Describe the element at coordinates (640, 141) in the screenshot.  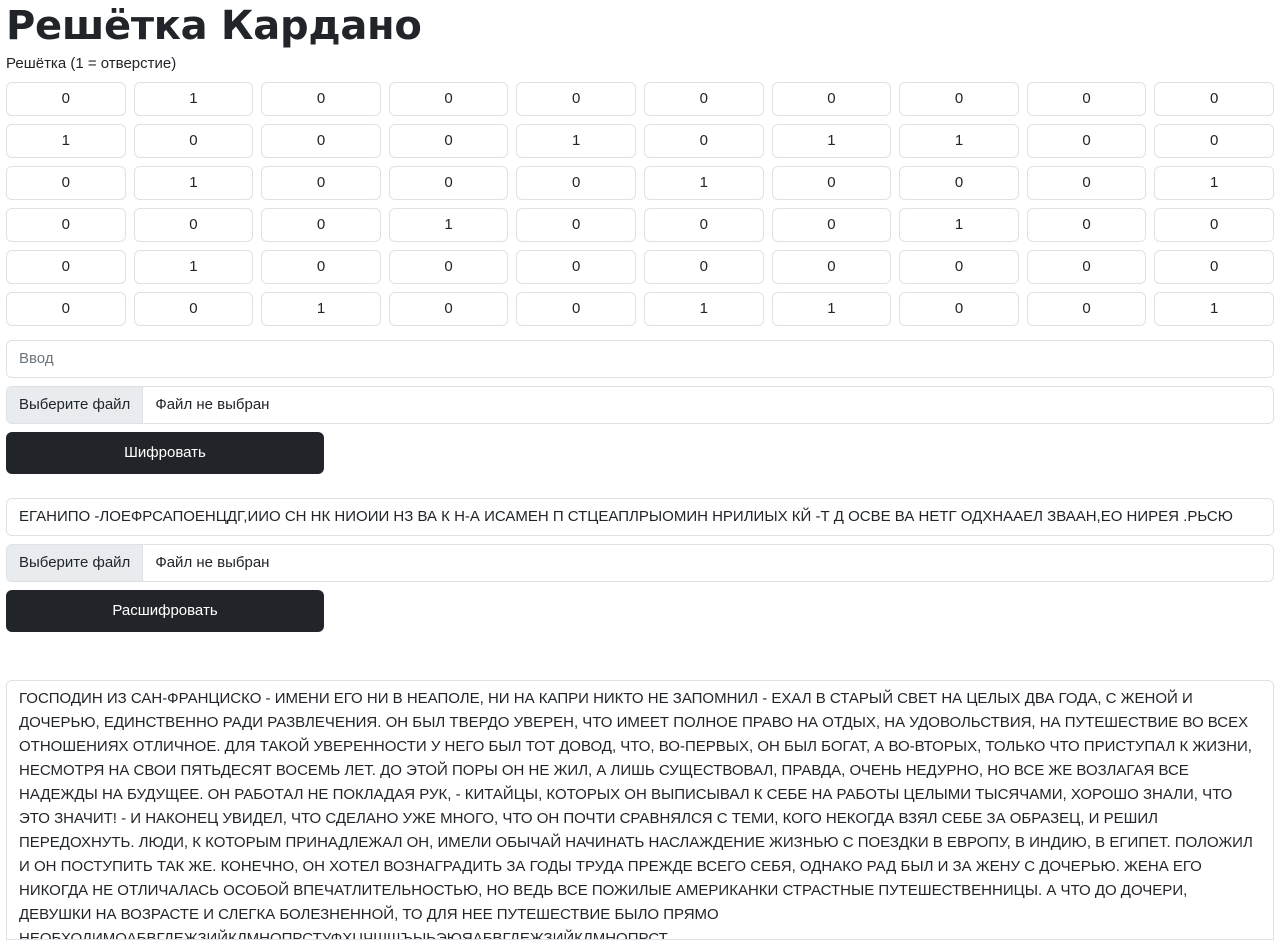
I see `grid-row: 1000101100` at that location.